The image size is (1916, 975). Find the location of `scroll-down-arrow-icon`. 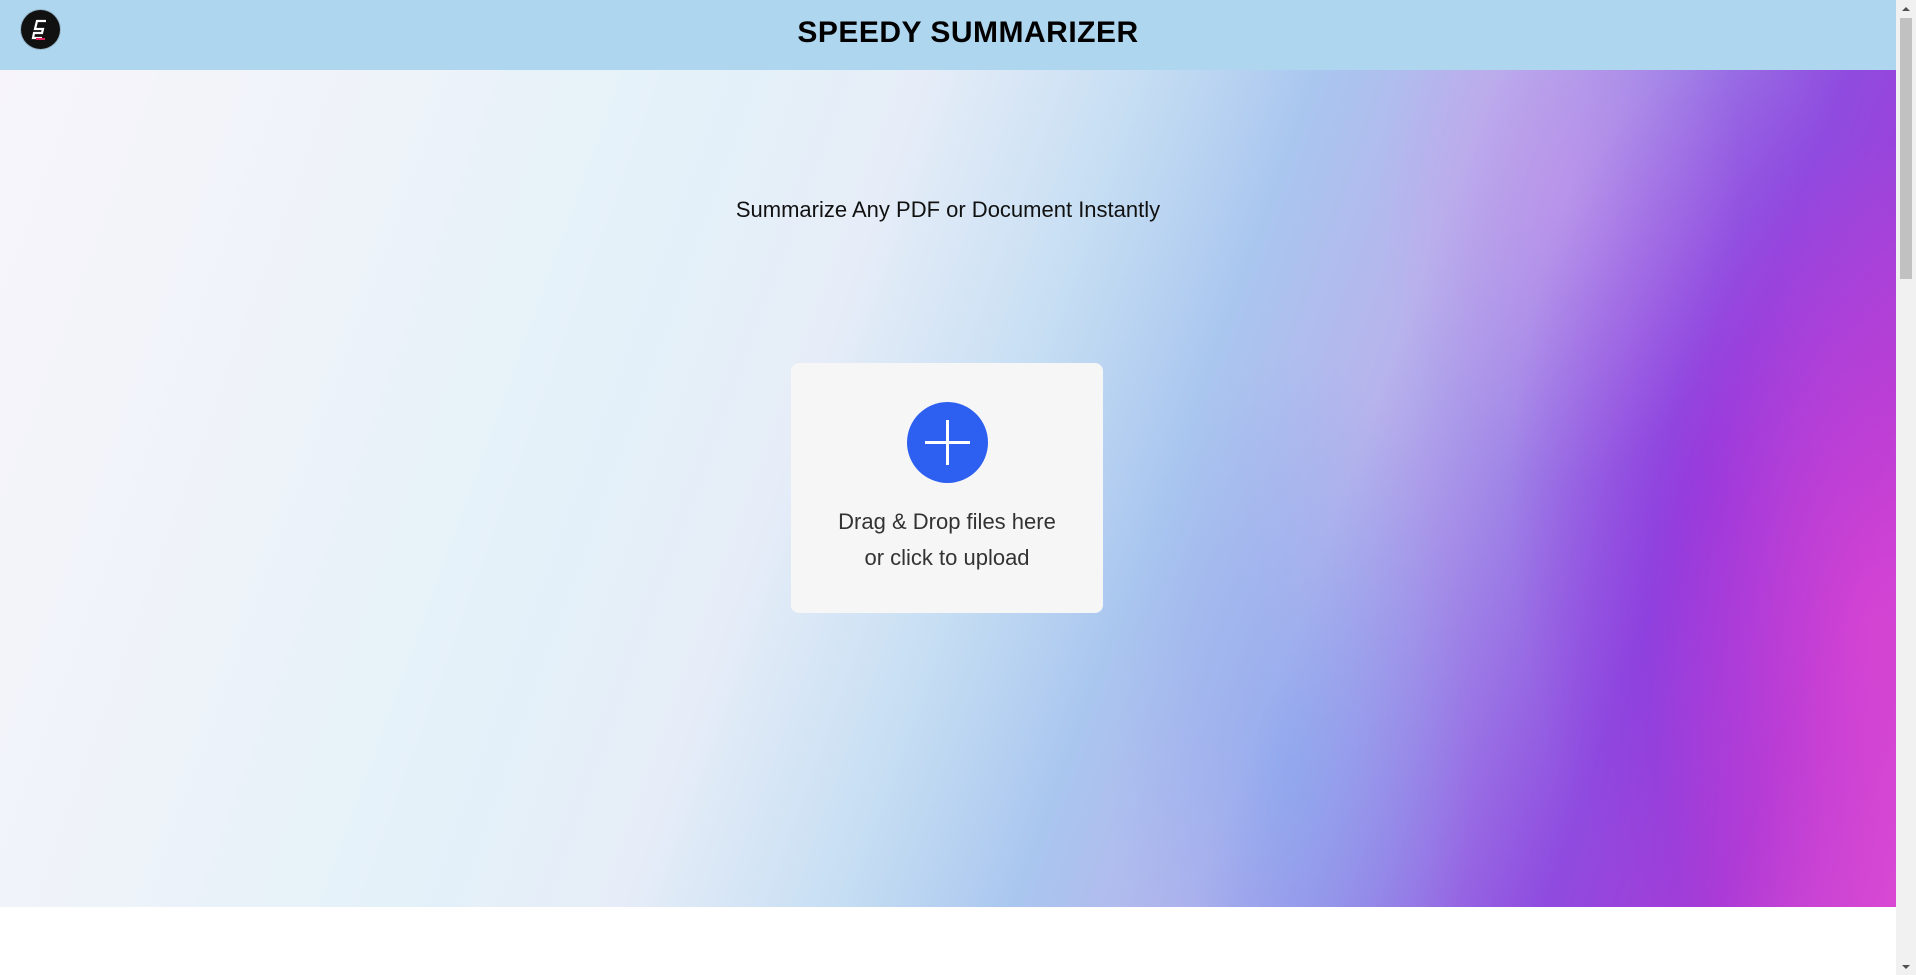

scroll-down-arrow-icon is located at coordinates (1906, 966).